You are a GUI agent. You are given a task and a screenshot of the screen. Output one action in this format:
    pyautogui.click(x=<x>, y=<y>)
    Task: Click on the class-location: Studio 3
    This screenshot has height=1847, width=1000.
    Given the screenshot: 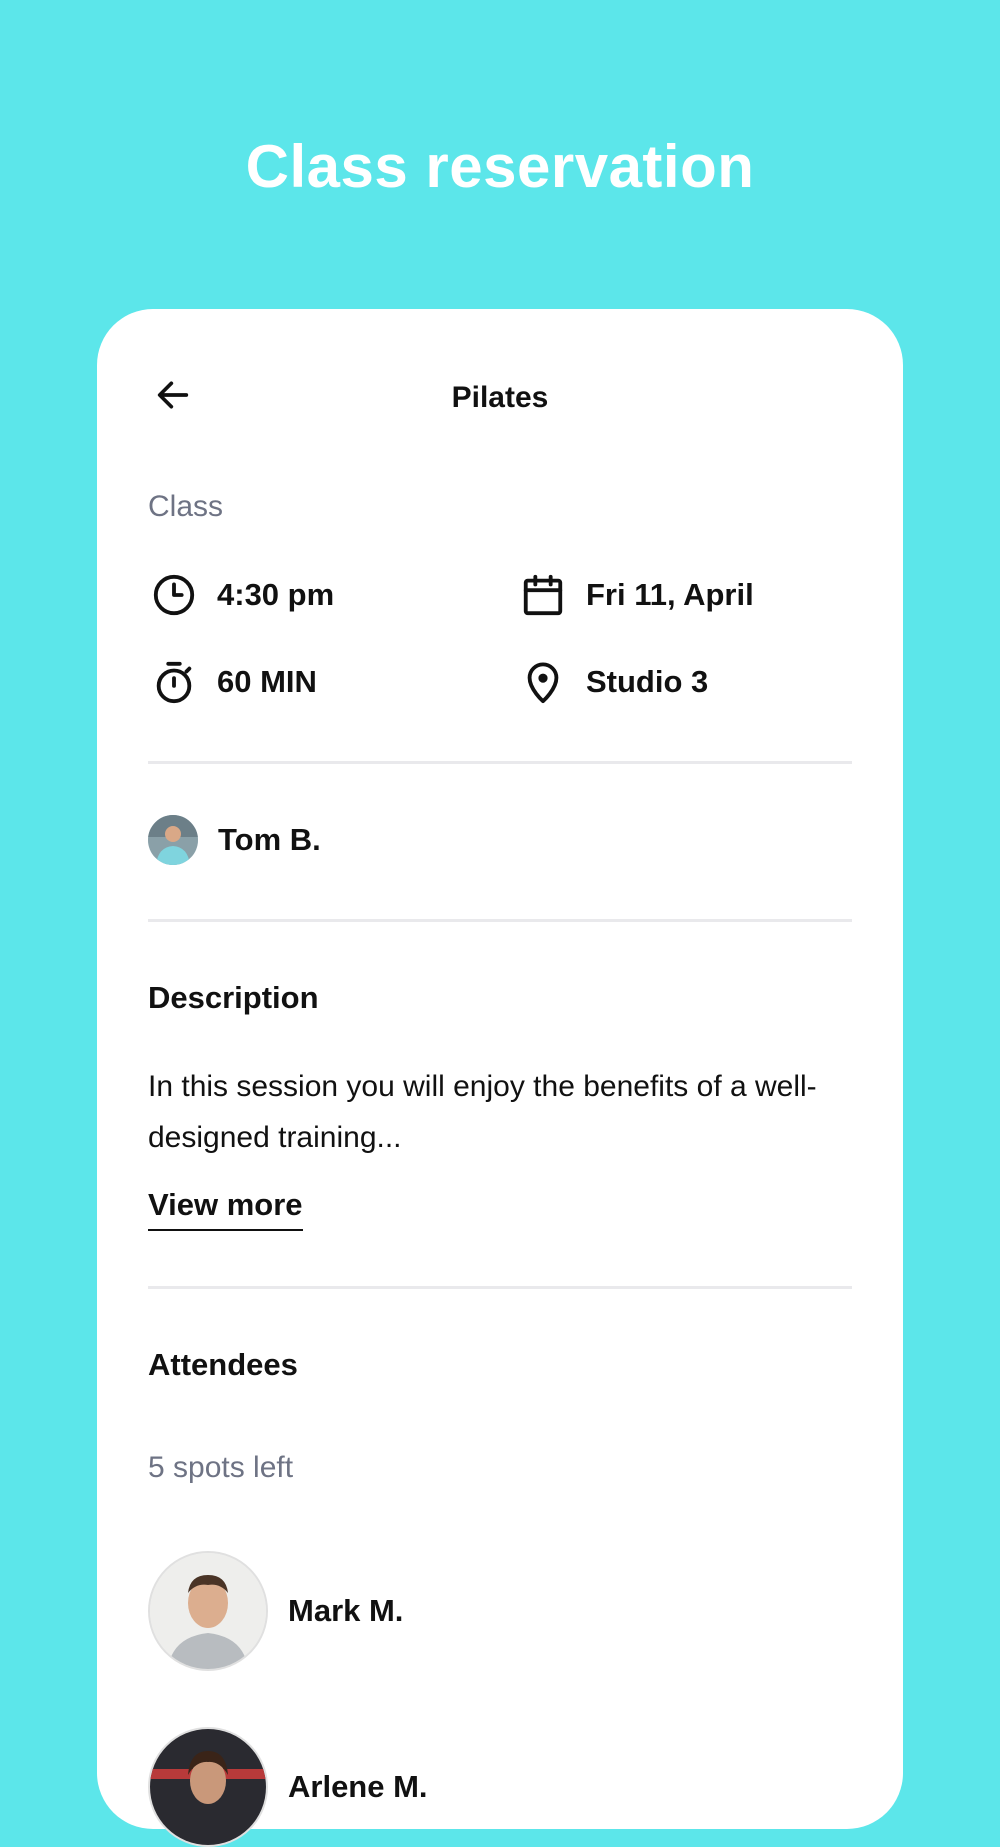 What is the action you would take?
    pyautogui.click(x=612, y=682)
    